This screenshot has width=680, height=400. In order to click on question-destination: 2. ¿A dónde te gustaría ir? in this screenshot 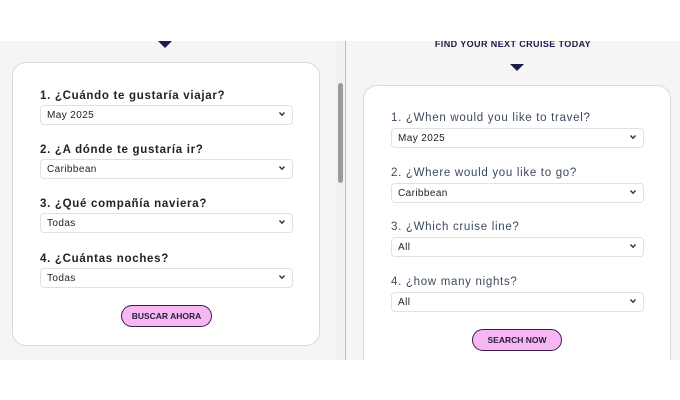, I will do `click(122, 150)`.